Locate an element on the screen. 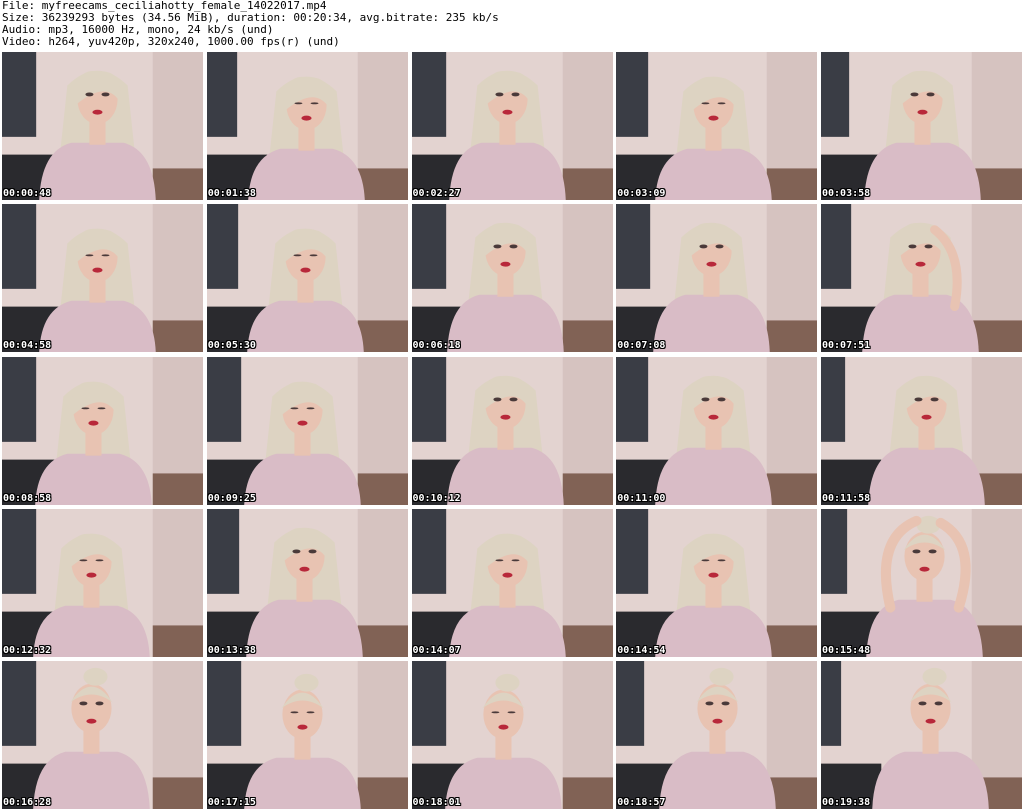 This screenshot has height=811, width=1024. video-thumbnail: 00:13:38 is located at coordinates (307, 582).